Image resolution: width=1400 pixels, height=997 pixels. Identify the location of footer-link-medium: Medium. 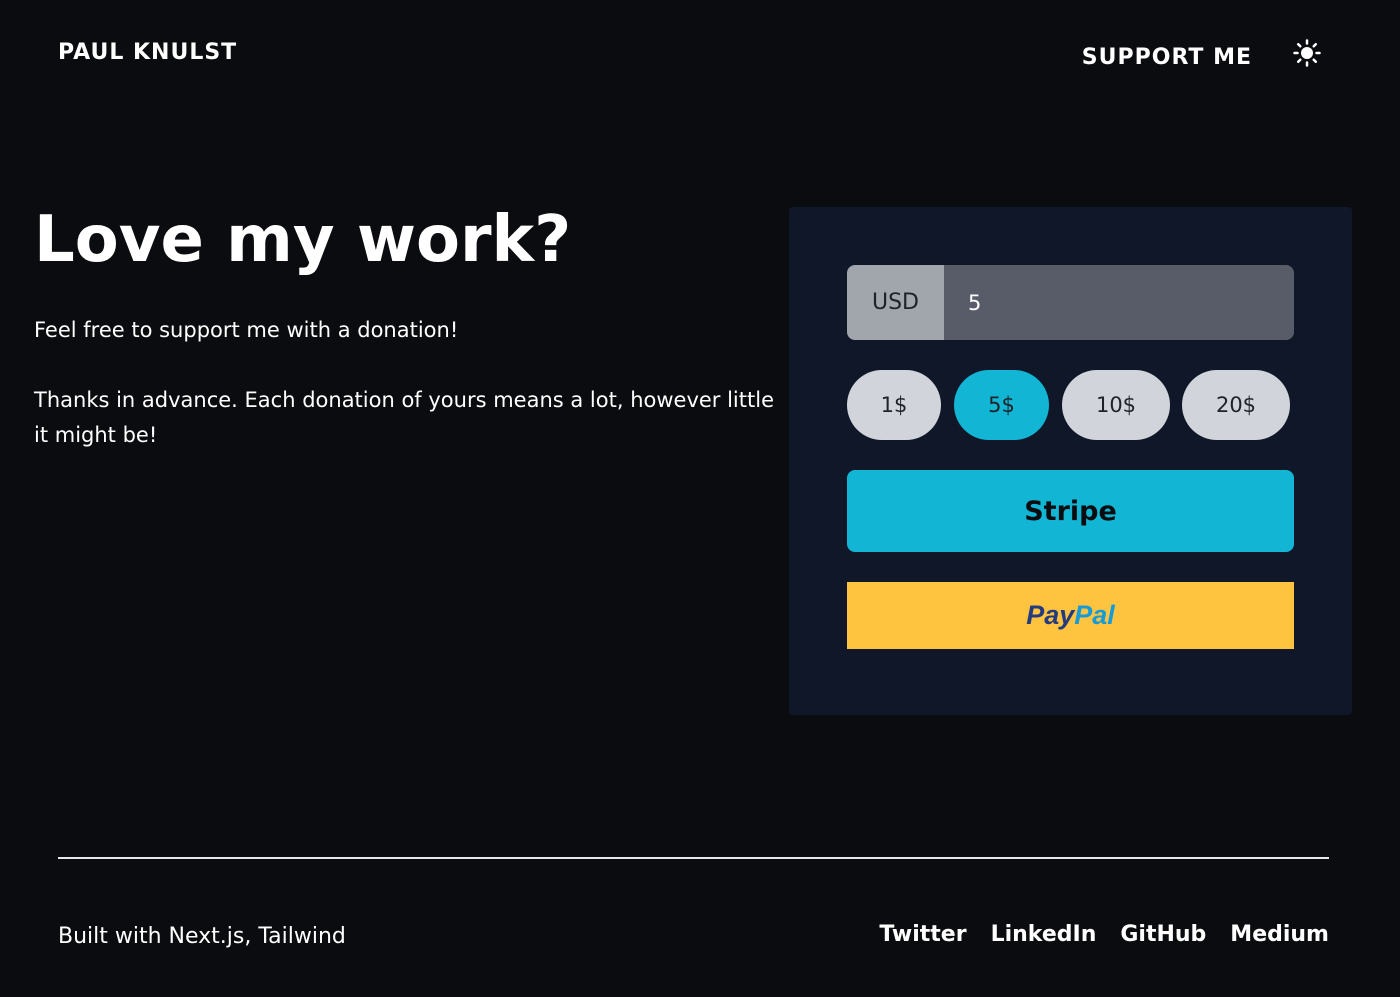
(1279, 934).